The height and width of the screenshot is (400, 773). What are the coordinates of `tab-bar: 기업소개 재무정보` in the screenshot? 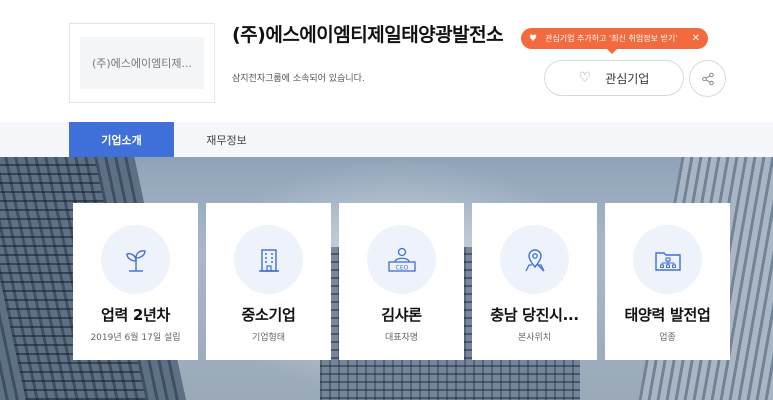 It's located at (386, 139).